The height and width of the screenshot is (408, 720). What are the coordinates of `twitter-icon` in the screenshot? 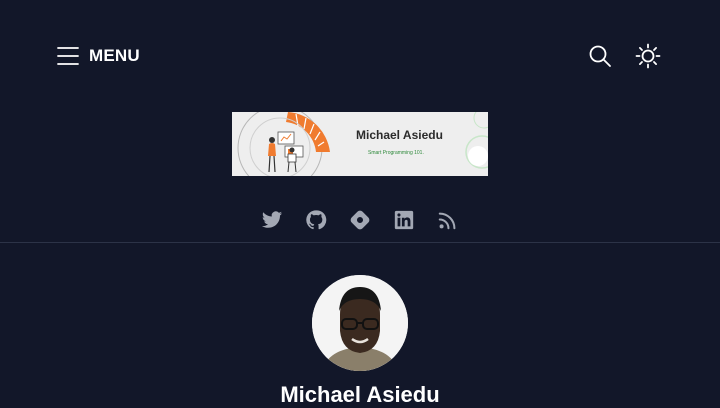 It's located at (272, 220).